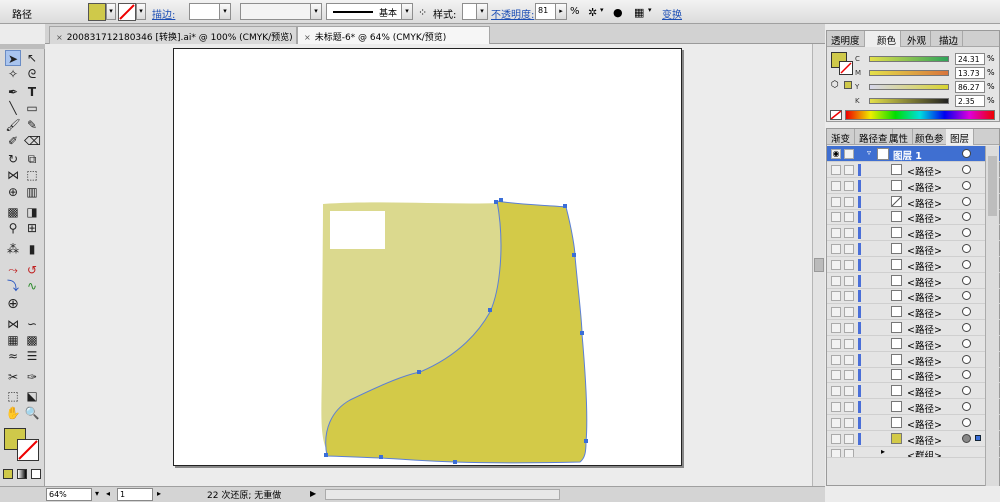 The height and width of the screenshot is (502, 1000). What do you see at coordinates (970, 101) in the screenshot?
I see `black-value: 2.35` at bounding box center [970, 101].